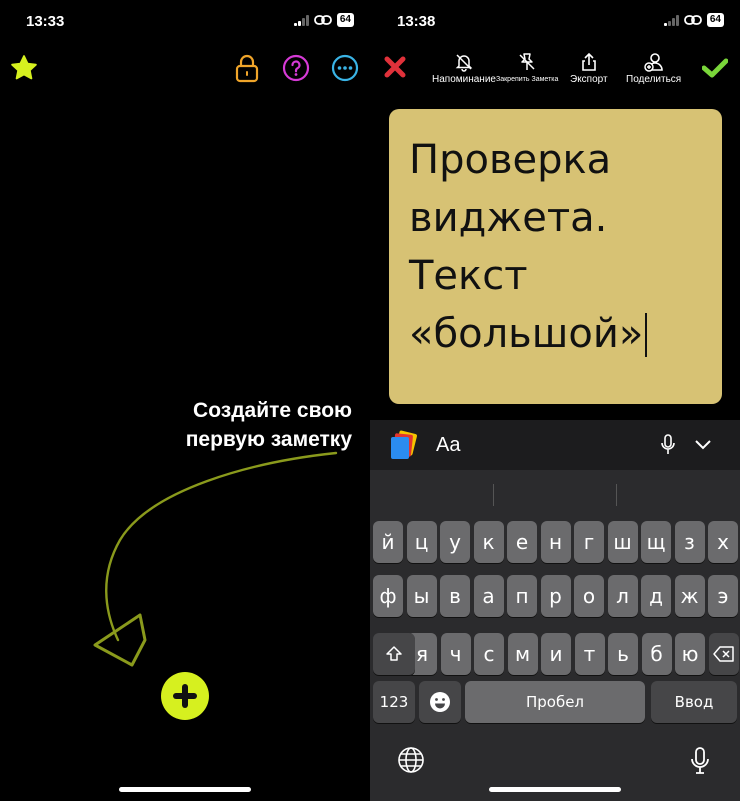  Describe the element at coordinates (703, 445) in the screenshot. I see `chevron-down-icon` at that location.